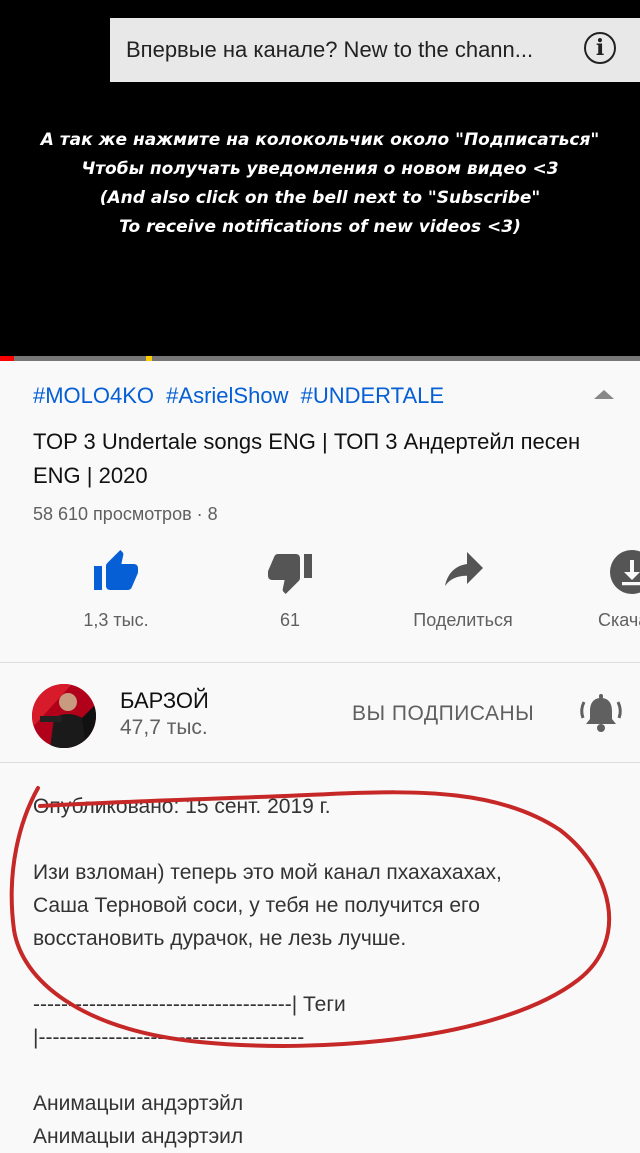  Describe the element at coordinates (227, 395) in the screenshot. I see `hashtag-link: #AsrielShow` at that location.